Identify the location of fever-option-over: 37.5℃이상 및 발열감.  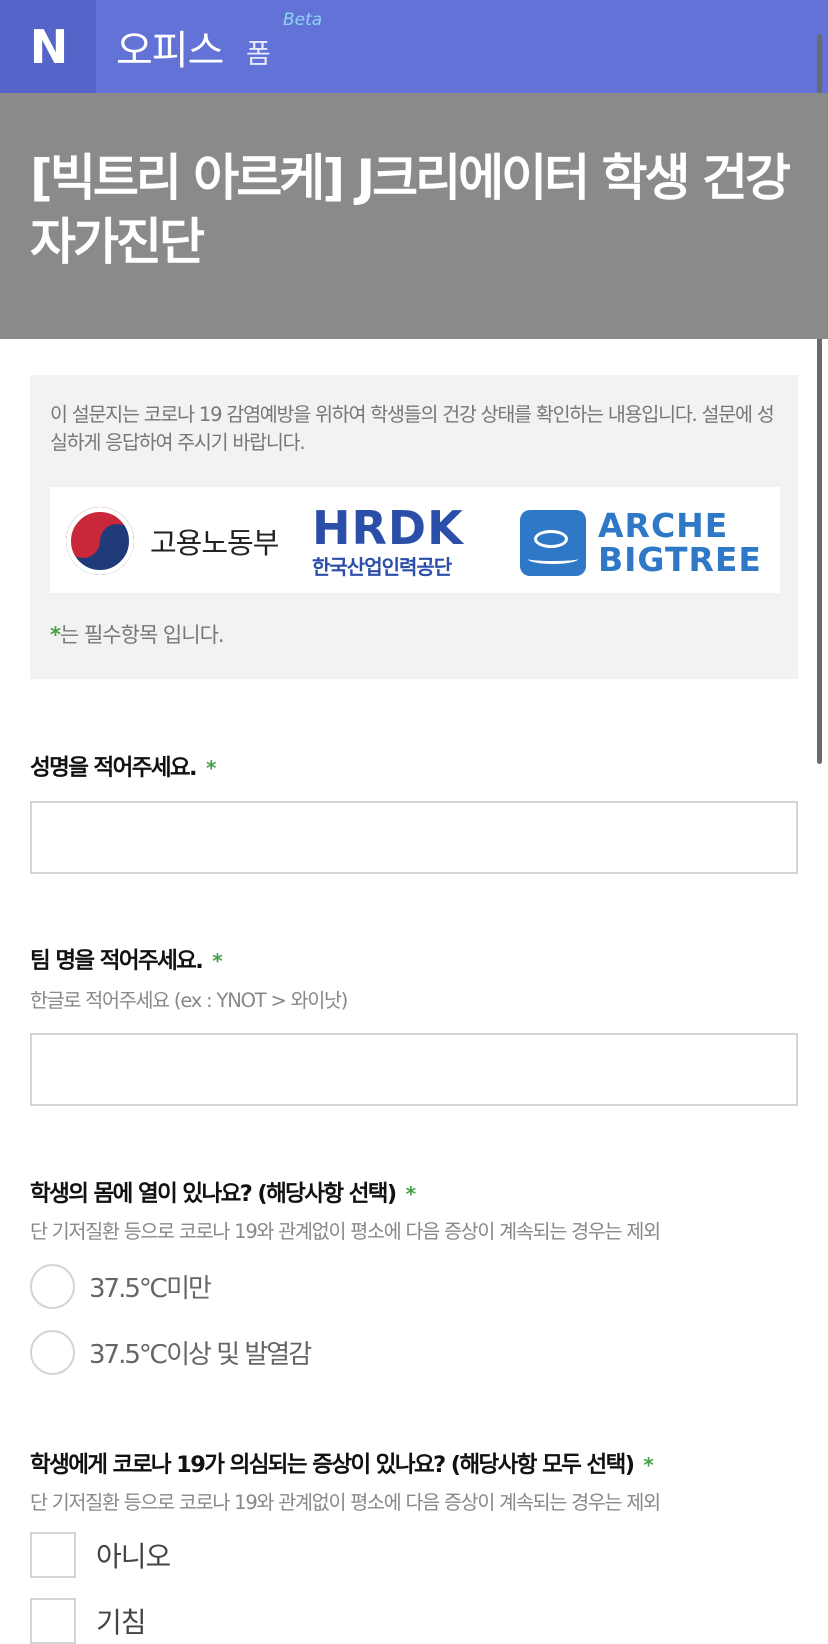
(171, 1352).